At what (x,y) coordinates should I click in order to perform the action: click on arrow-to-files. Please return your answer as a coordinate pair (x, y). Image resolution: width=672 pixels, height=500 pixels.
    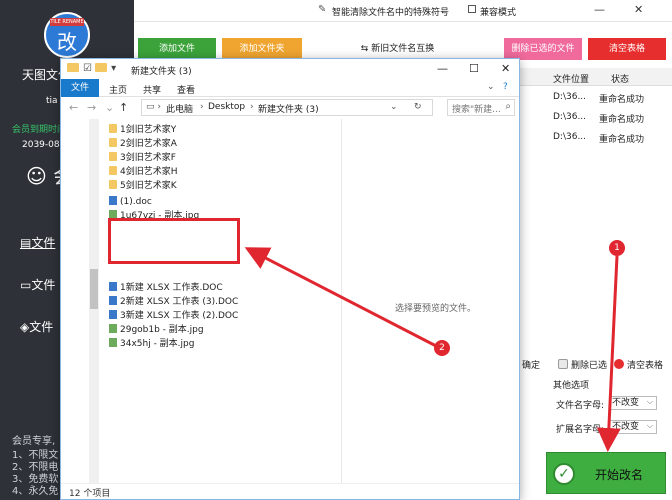
    Looking at the image, I should click on (342, 298).